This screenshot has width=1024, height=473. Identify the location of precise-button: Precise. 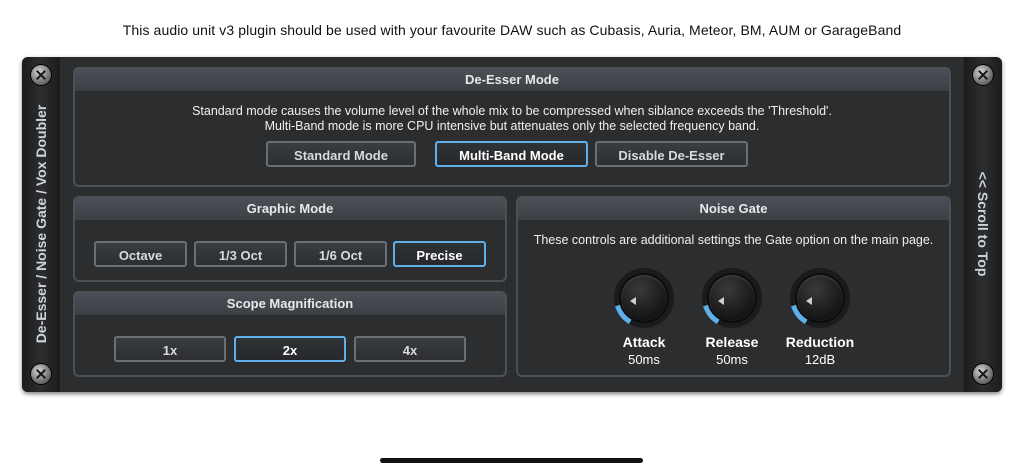
(439, 254).